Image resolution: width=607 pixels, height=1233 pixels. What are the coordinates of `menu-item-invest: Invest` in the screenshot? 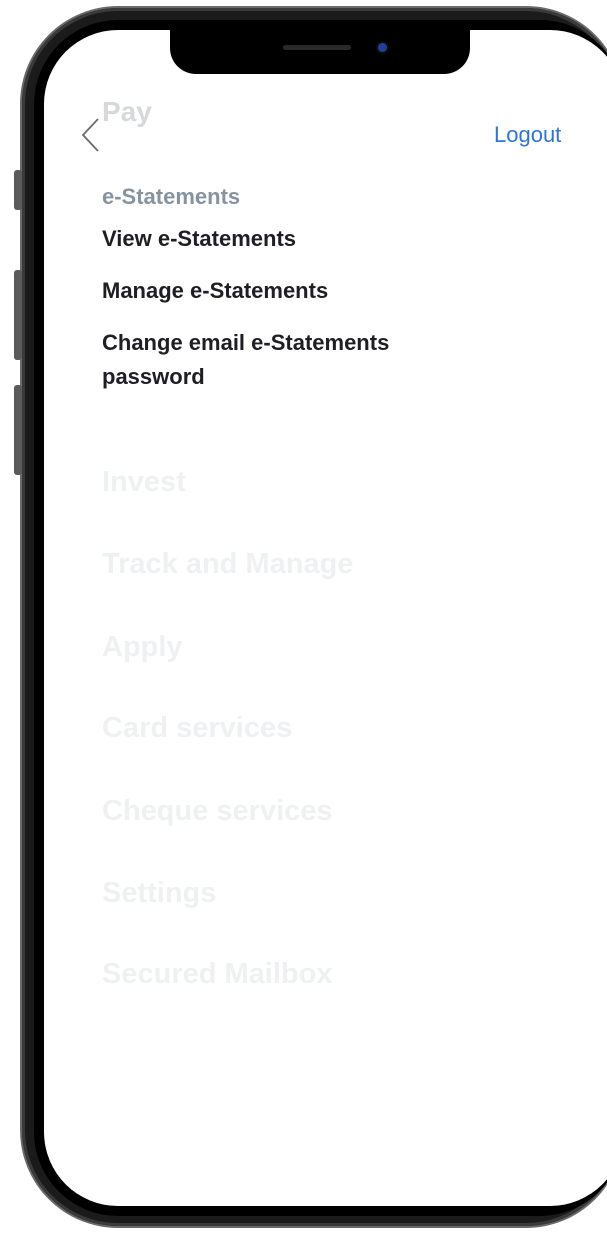 It's located at (144, 482).